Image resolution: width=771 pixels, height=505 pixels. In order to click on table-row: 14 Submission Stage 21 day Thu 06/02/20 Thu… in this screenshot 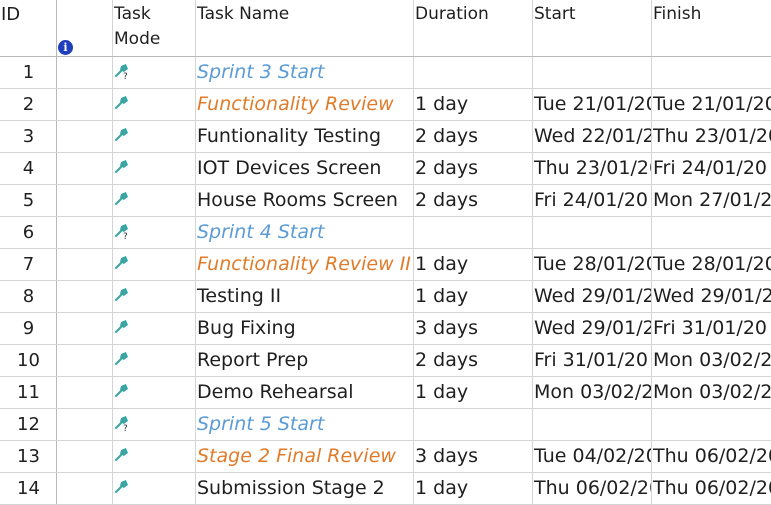, I will do `click(385, 489)`.